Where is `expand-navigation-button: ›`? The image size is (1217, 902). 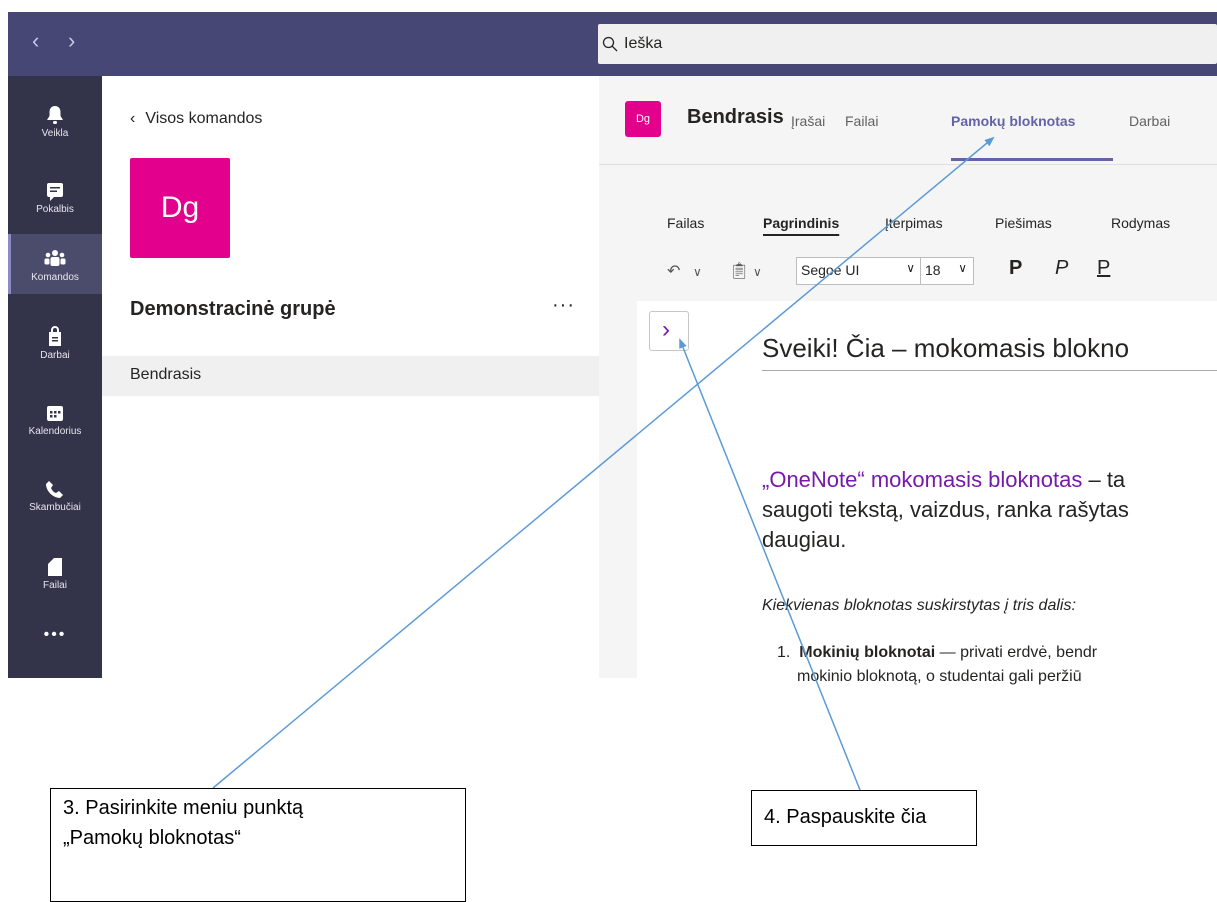 expand-navigation-button: › is located at coordinates (669, 331).